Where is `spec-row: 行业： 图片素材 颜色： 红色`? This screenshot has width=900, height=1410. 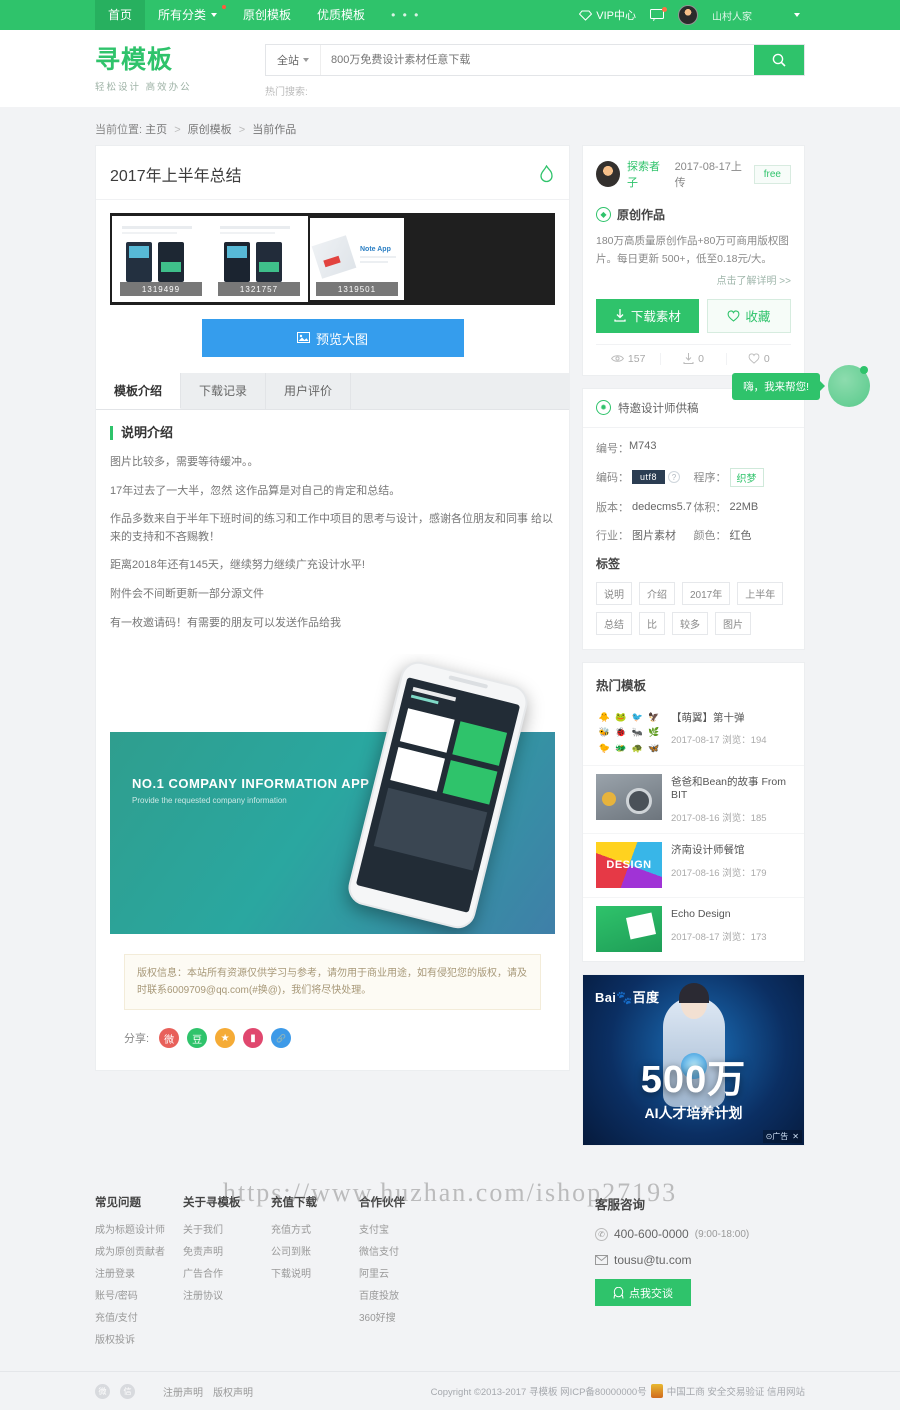 spec-row: 行业： 图片素材 颜色： 红色 is located at coordinates (693, 535).